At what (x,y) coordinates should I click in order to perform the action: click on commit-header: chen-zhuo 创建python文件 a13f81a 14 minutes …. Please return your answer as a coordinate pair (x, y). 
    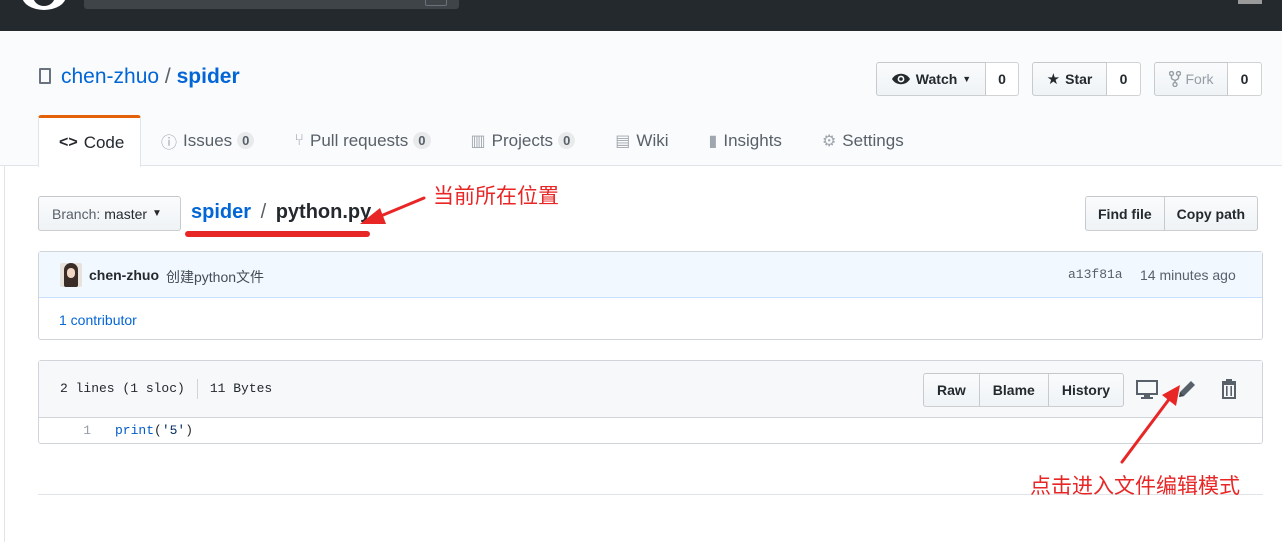
    Looking at the image, I should click on (650, 275).